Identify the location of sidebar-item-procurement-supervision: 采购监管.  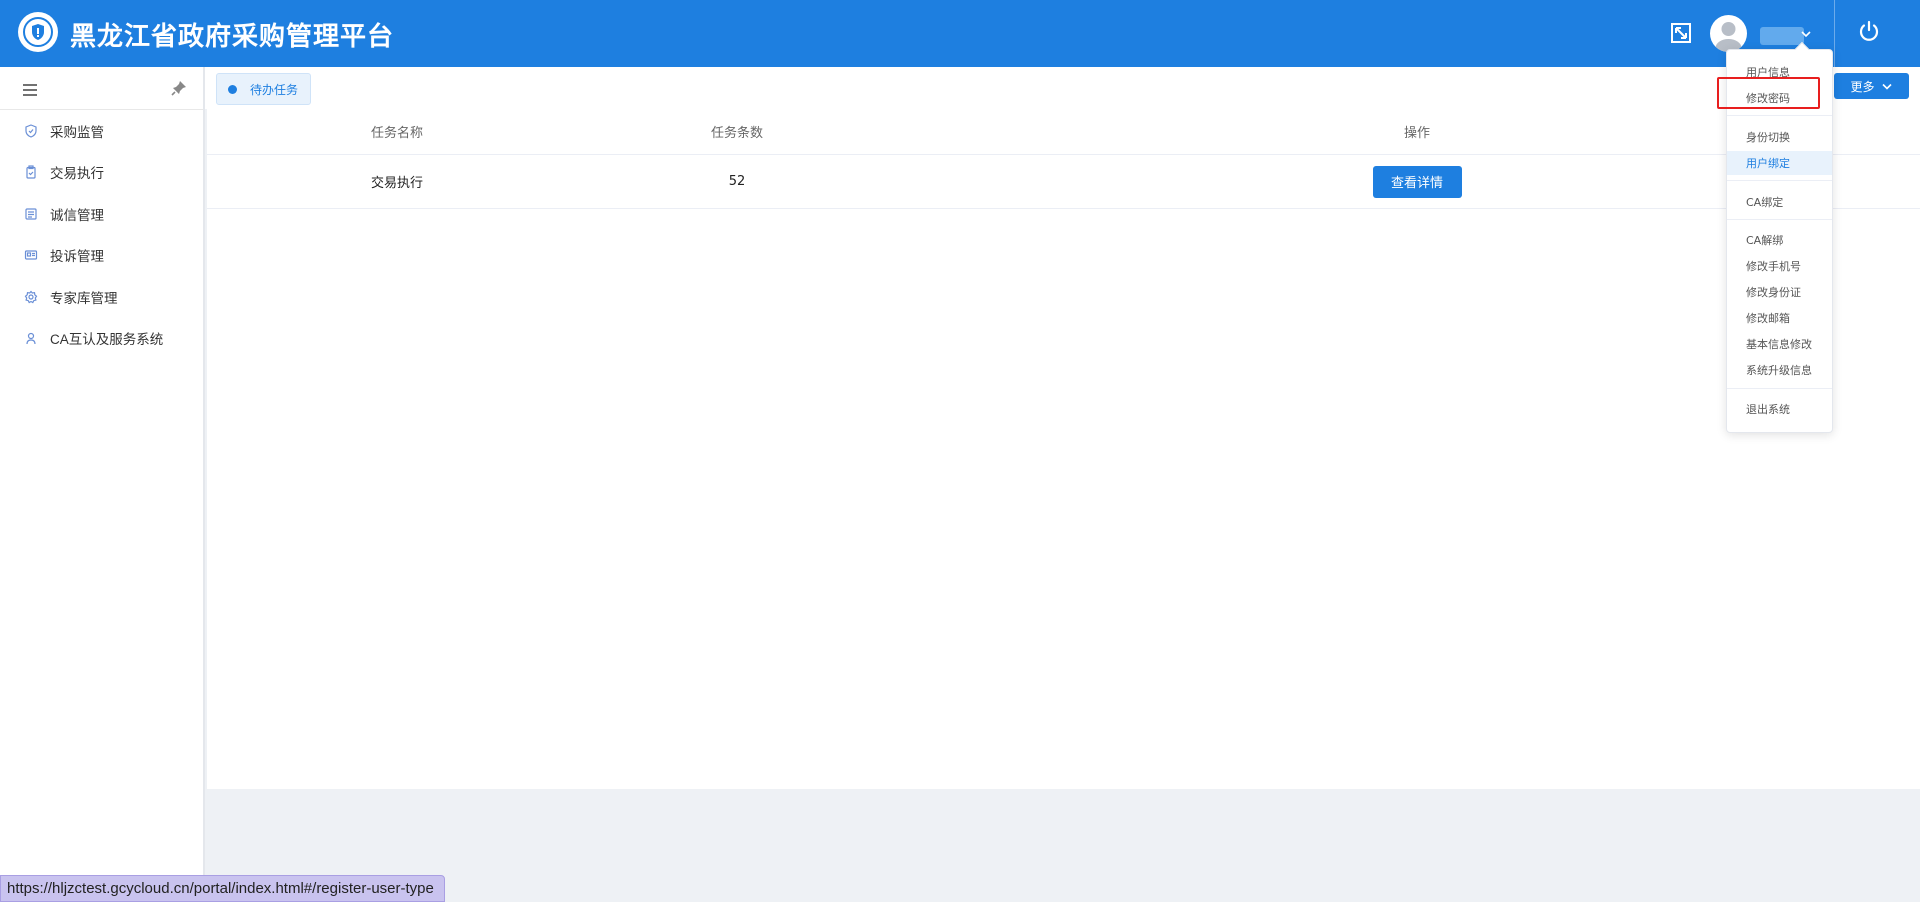
(101, 131).